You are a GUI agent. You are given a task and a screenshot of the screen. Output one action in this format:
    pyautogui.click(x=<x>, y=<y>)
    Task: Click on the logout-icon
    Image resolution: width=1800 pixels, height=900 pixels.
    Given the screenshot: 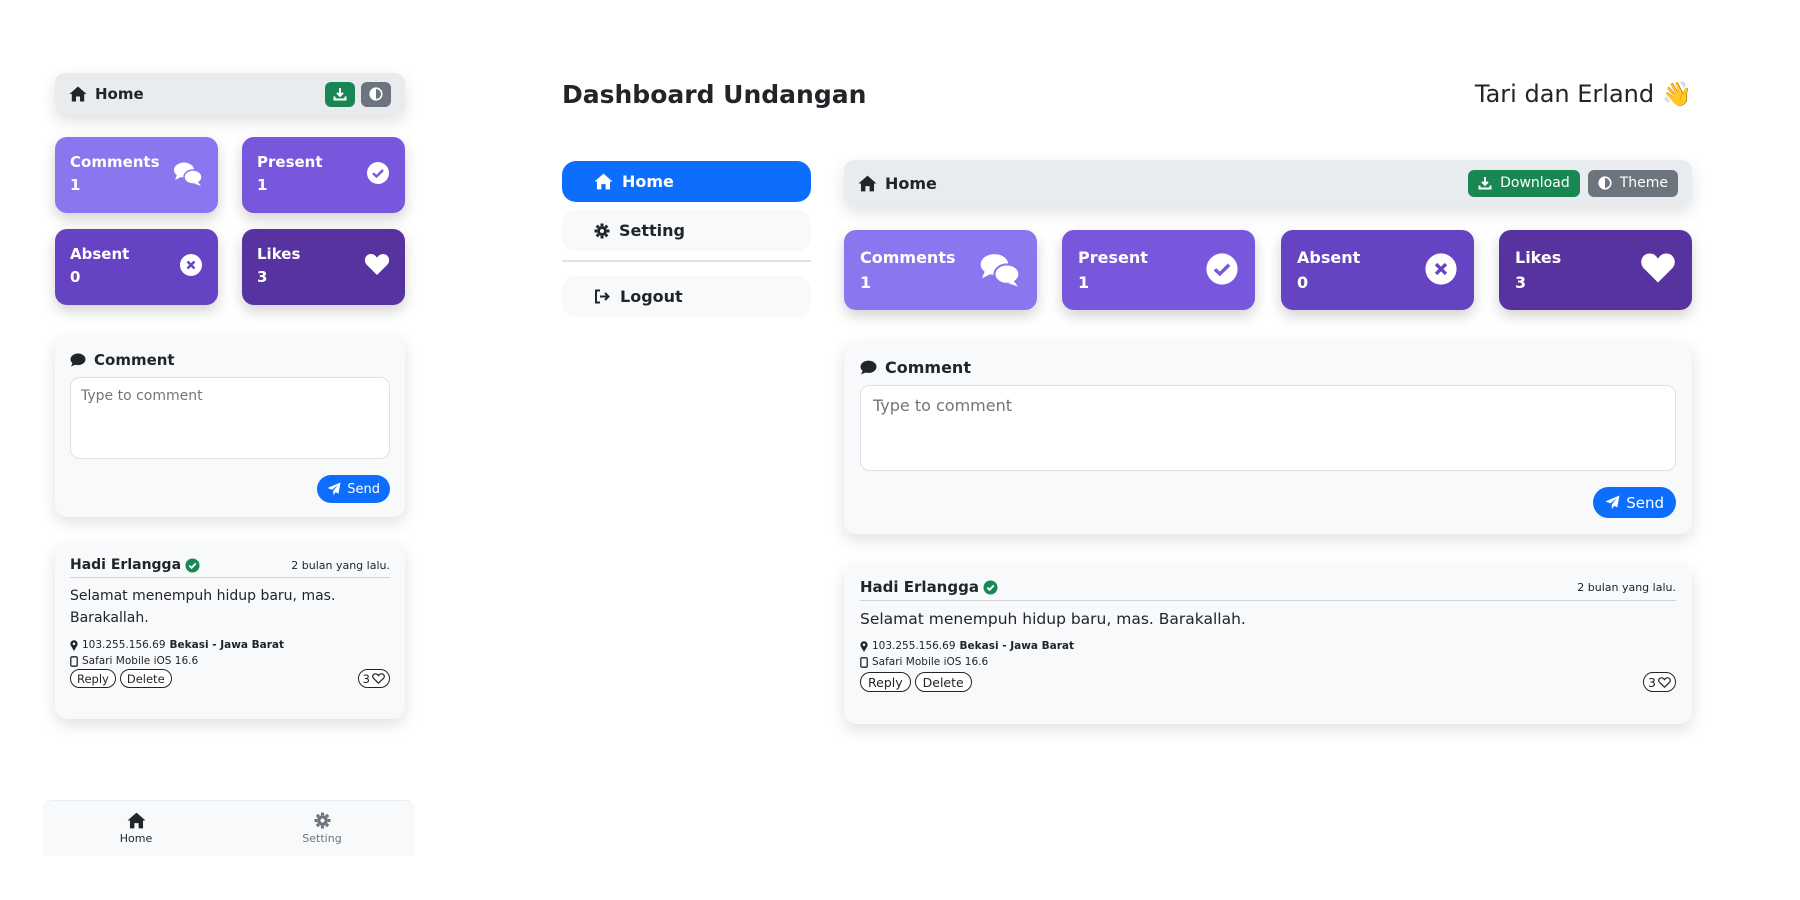 What is the action you would take?
    pyautogui.click(x=602, y=296)
    